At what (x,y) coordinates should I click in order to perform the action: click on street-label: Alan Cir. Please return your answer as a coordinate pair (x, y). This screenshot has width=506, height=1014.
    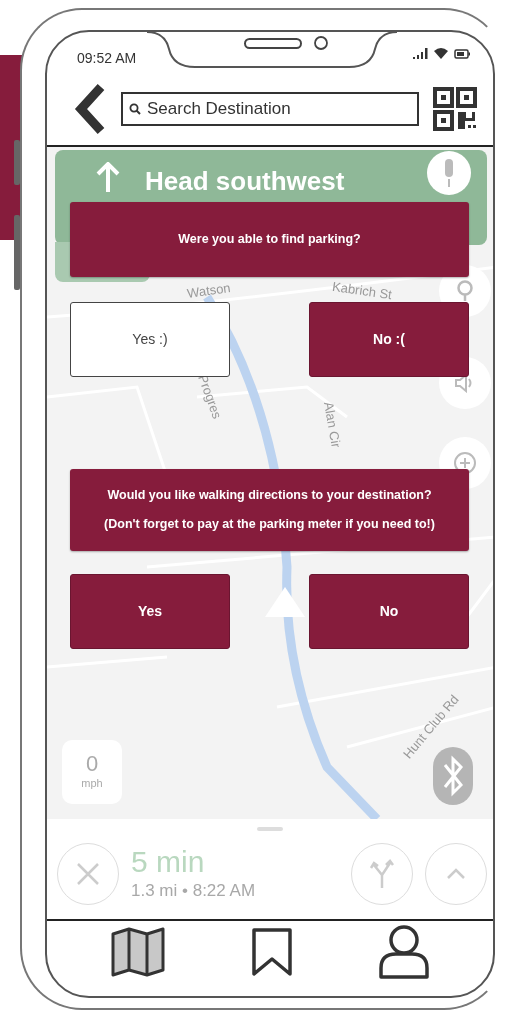
    Looking at the image, I should click on (332, 425).